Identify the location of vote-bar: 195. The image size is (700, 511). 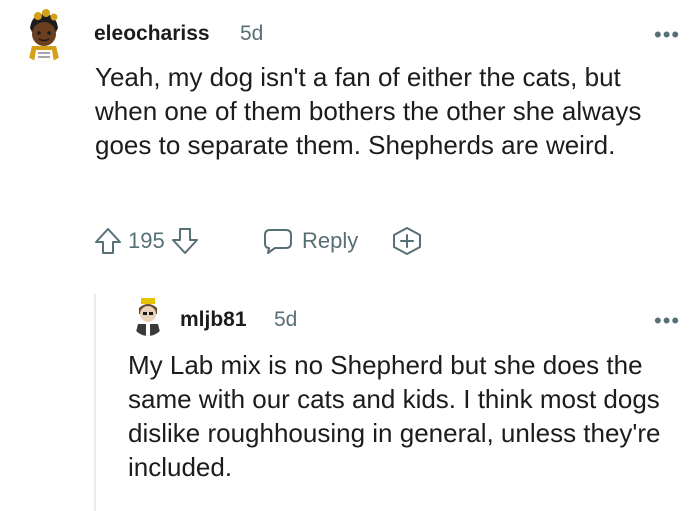
(146, 241).